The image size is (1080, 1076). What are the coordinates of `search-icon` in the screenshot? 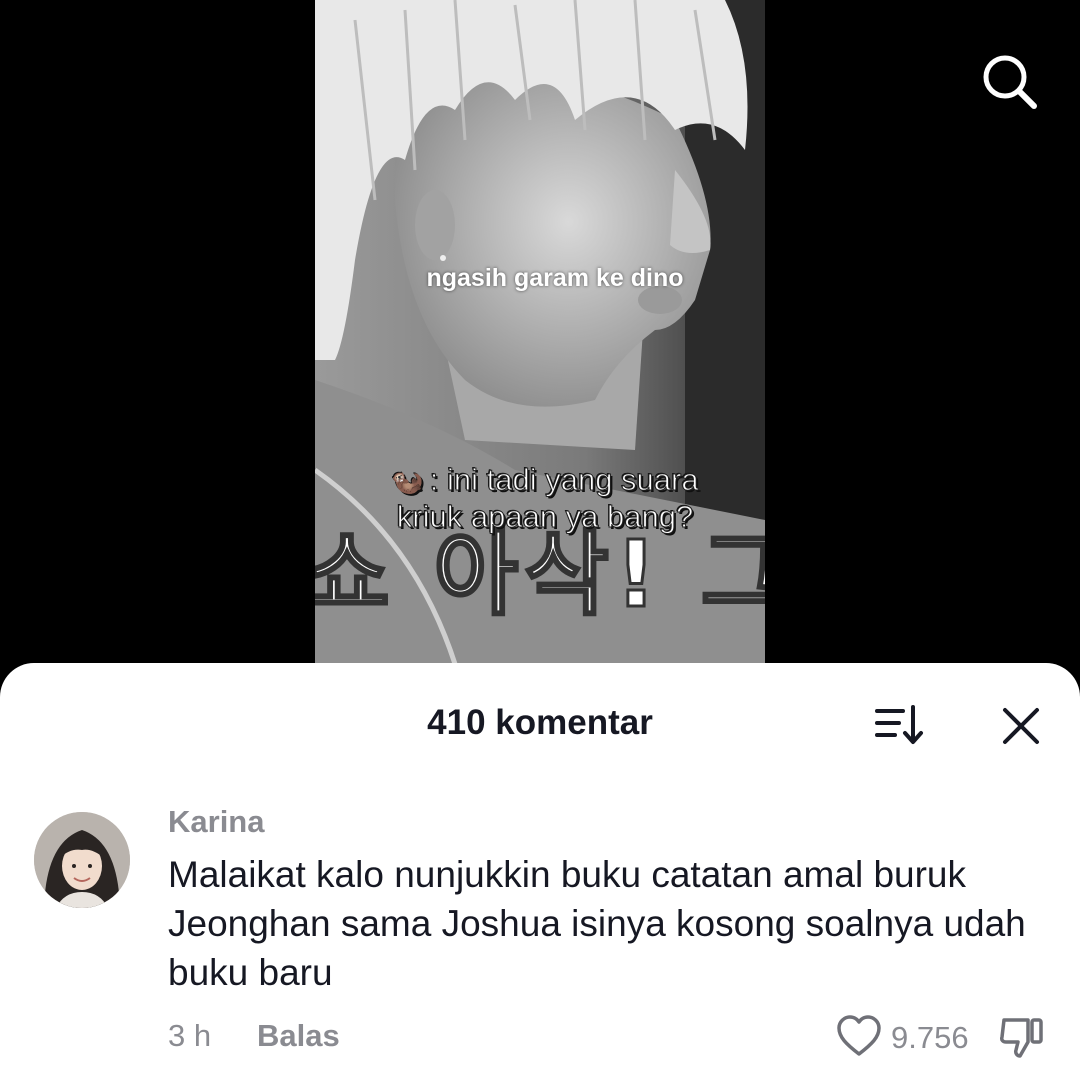 It's located at (1010, 82).